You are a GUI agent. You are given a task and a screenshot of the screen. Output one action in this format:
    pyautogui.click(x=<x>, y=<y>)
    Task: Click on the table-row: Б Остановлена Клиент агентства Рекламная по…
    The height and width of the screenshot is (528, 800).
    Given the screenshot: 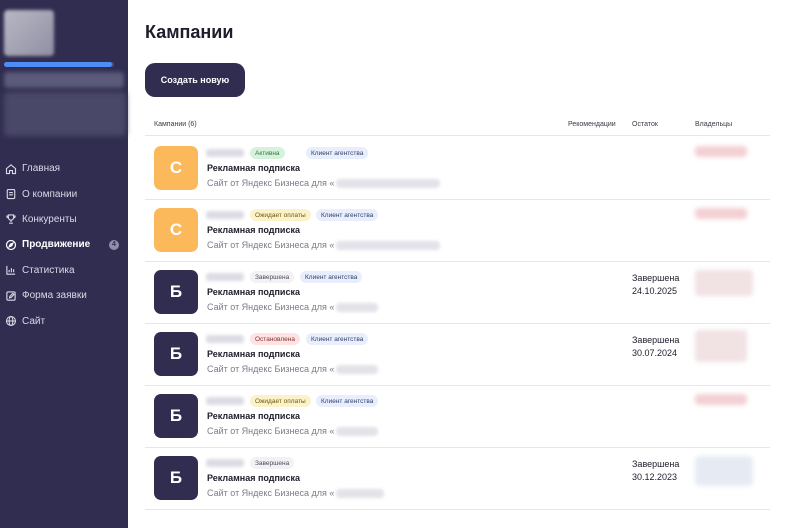 What is the action you would take?
    pyautogui.click(x=457, y=355)
    